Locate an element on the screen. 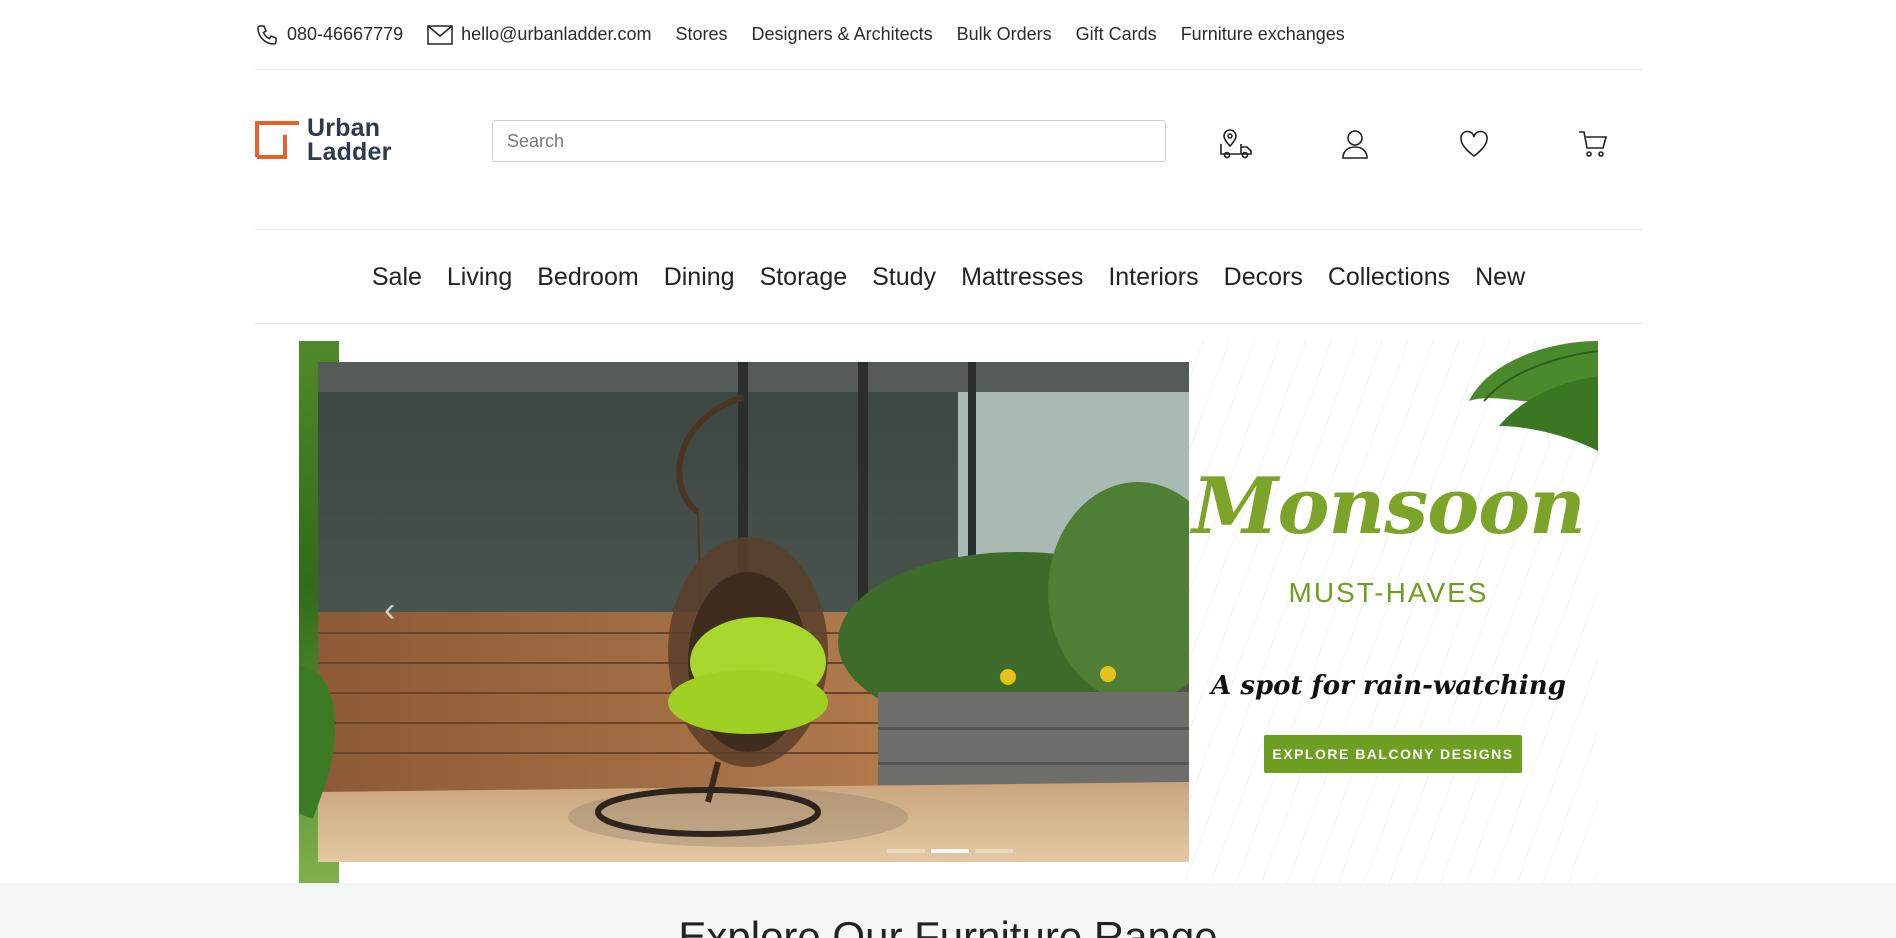 The height and width of the screenshot is (938, 1896). phone-icon is located at coordinates (267, 34).